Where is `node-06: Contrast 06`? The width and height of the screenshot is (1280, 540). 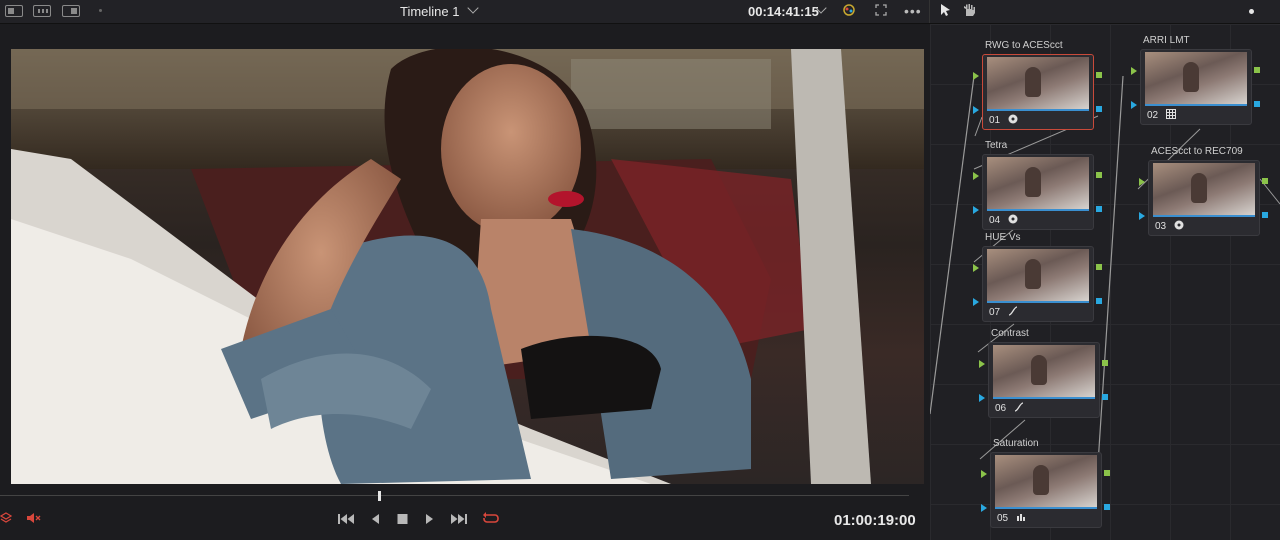
node-06: Contrast 06 is located at coordinates (1043, 373).